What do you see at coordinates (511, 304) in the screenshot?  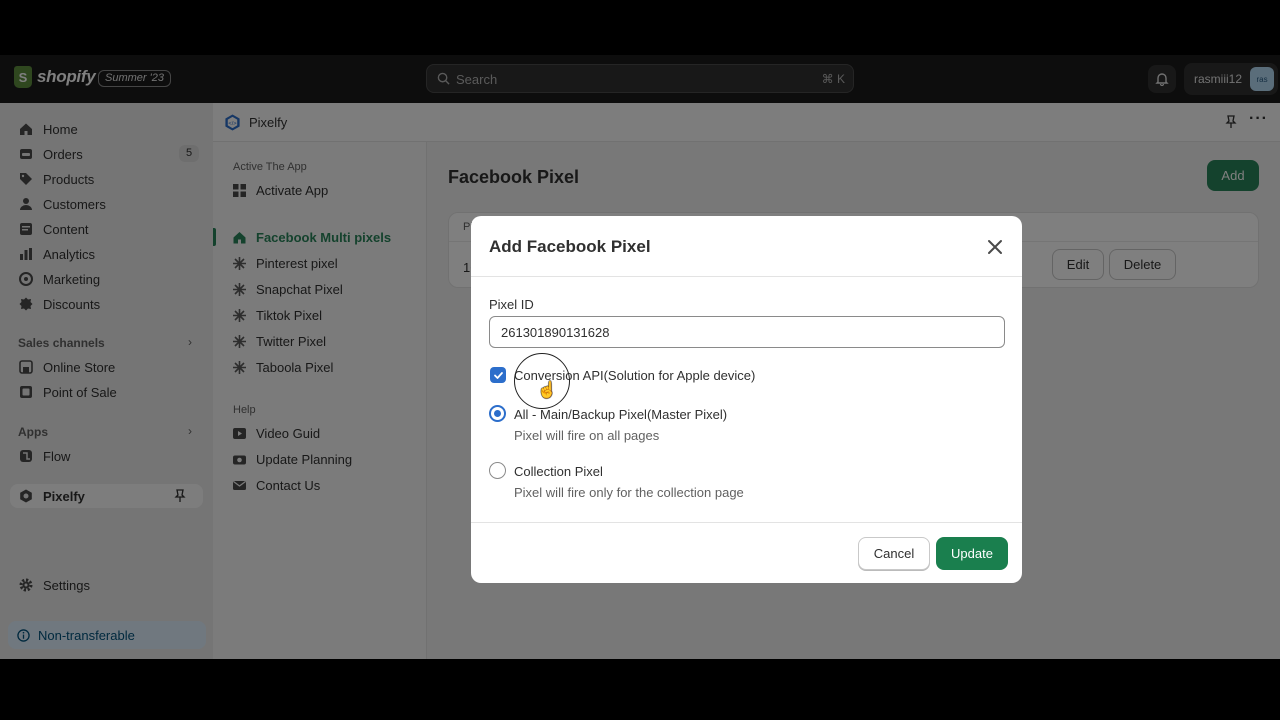 I see `pixel-id-label: Pixel ID` at bounding box center [511, 304].